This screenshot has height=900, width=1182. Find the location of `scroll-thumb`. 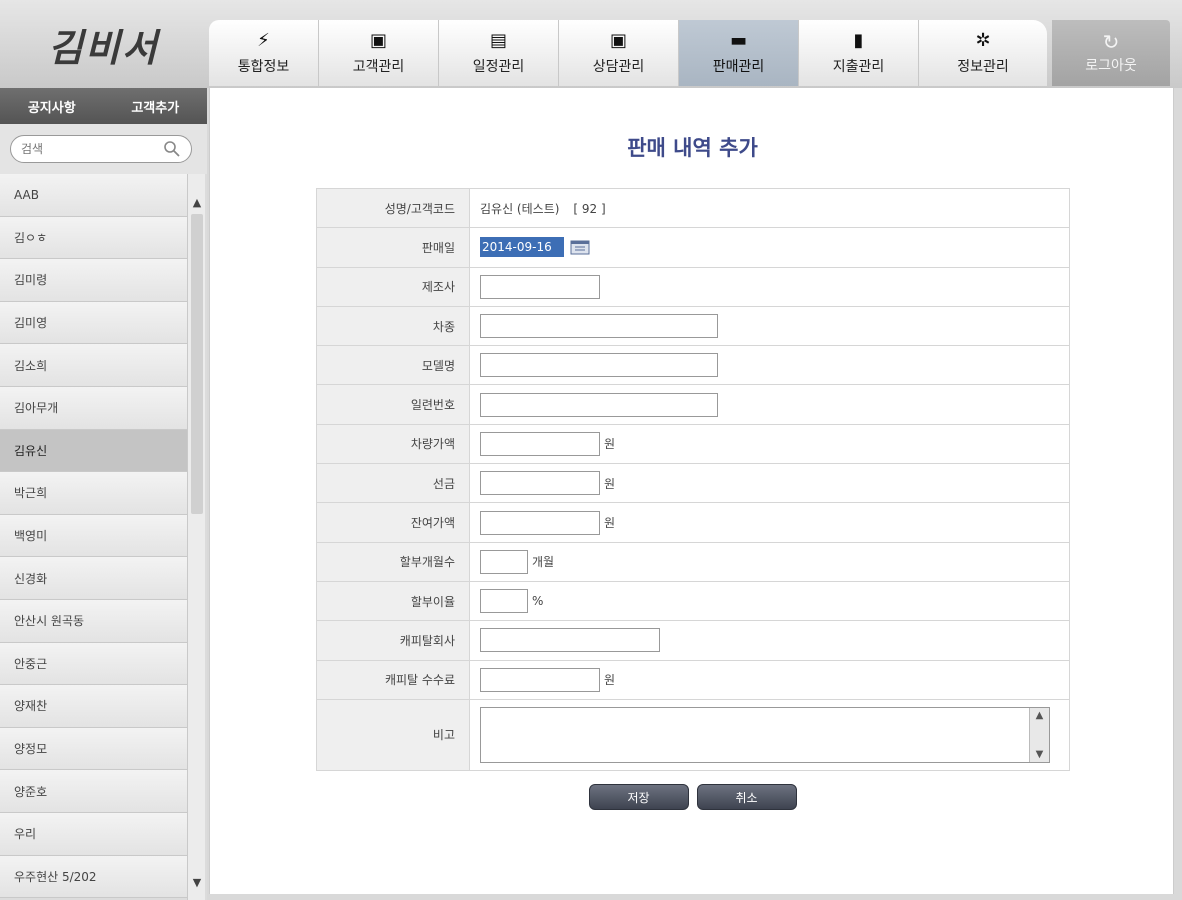

scroll-thumb is located at coordinates (197, 364).